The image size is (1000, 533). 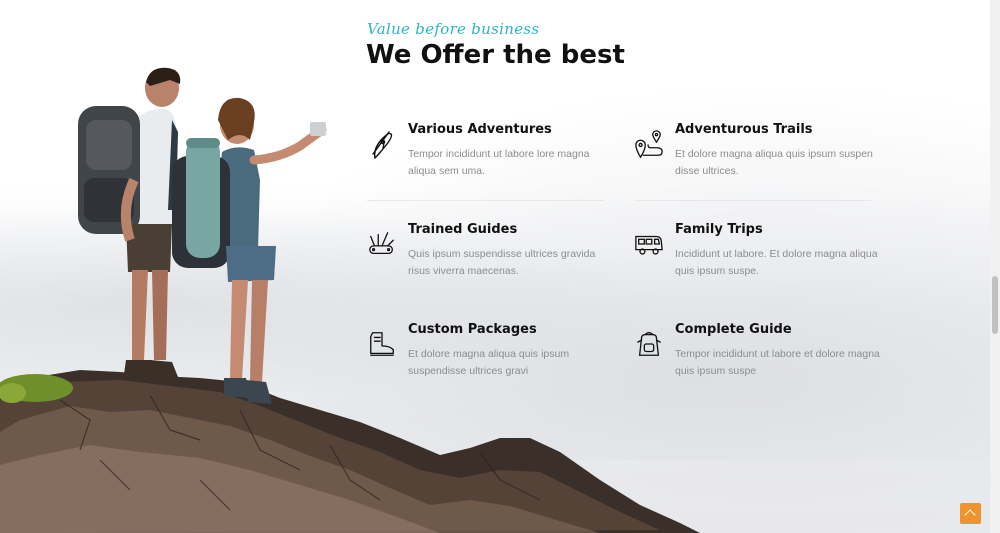 I want to click on chevron-up-icon, so click(x=970, y=515).